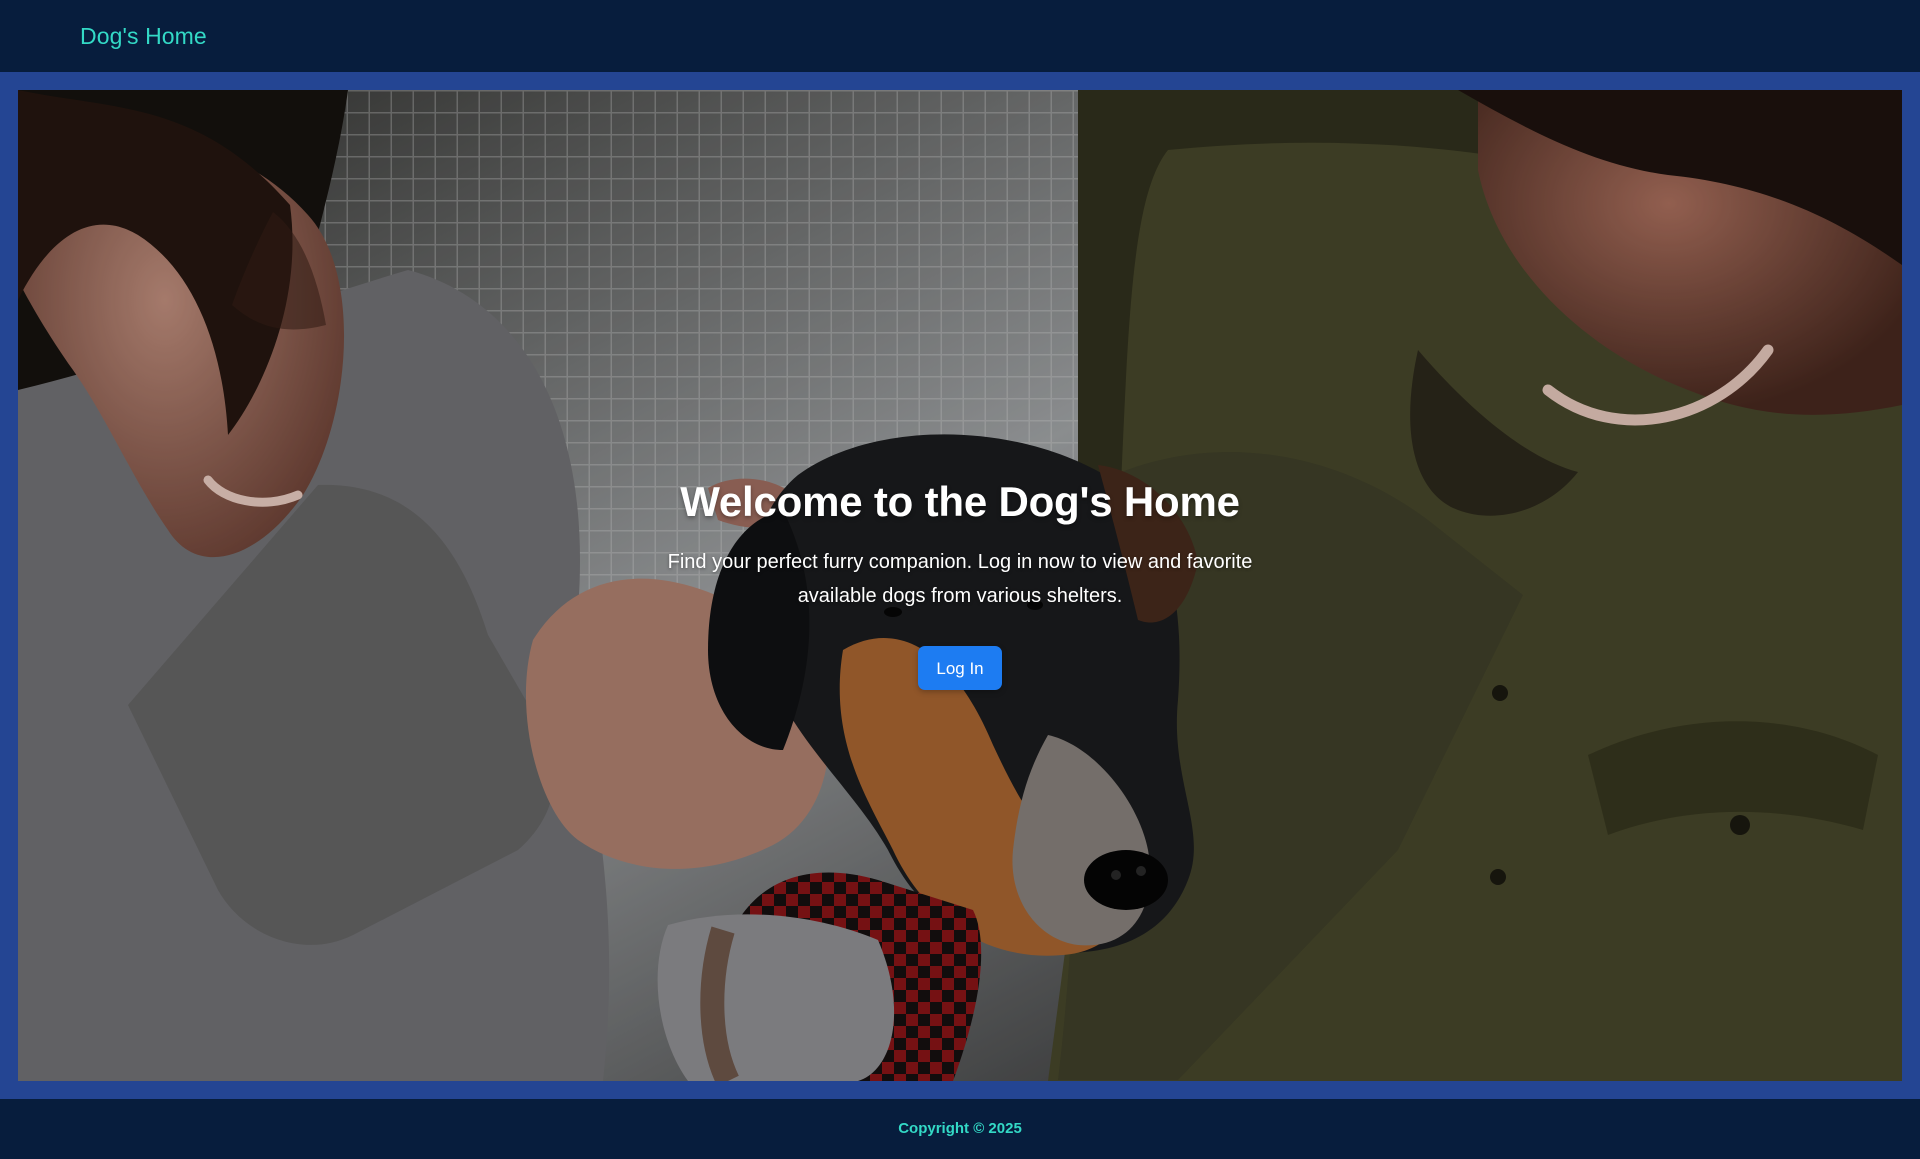 The height and width of the screenshot is (1159, 1920). What do you see at coordinates (960, 36) in the screenshot?
I see `top-navigation: Dog's Home` at bounding box center [960, 36].